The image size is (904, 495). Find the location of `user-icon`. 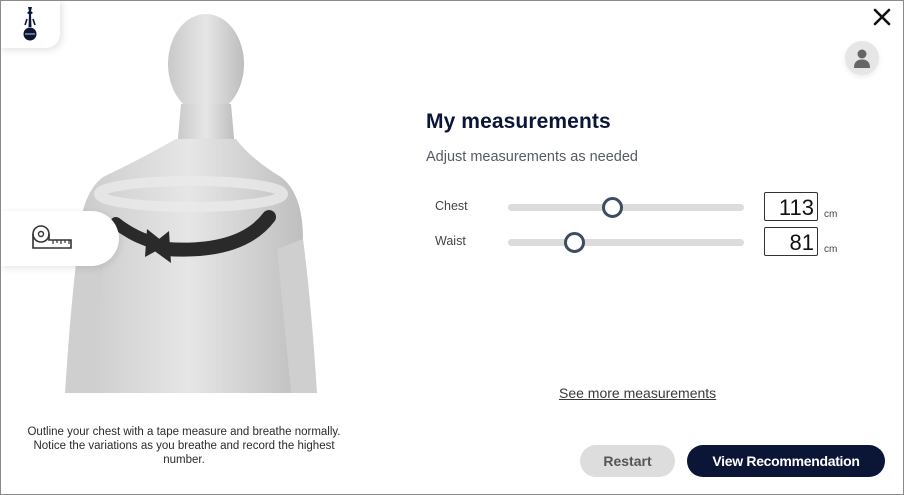

user-icon is located at coordinates (862, 58).